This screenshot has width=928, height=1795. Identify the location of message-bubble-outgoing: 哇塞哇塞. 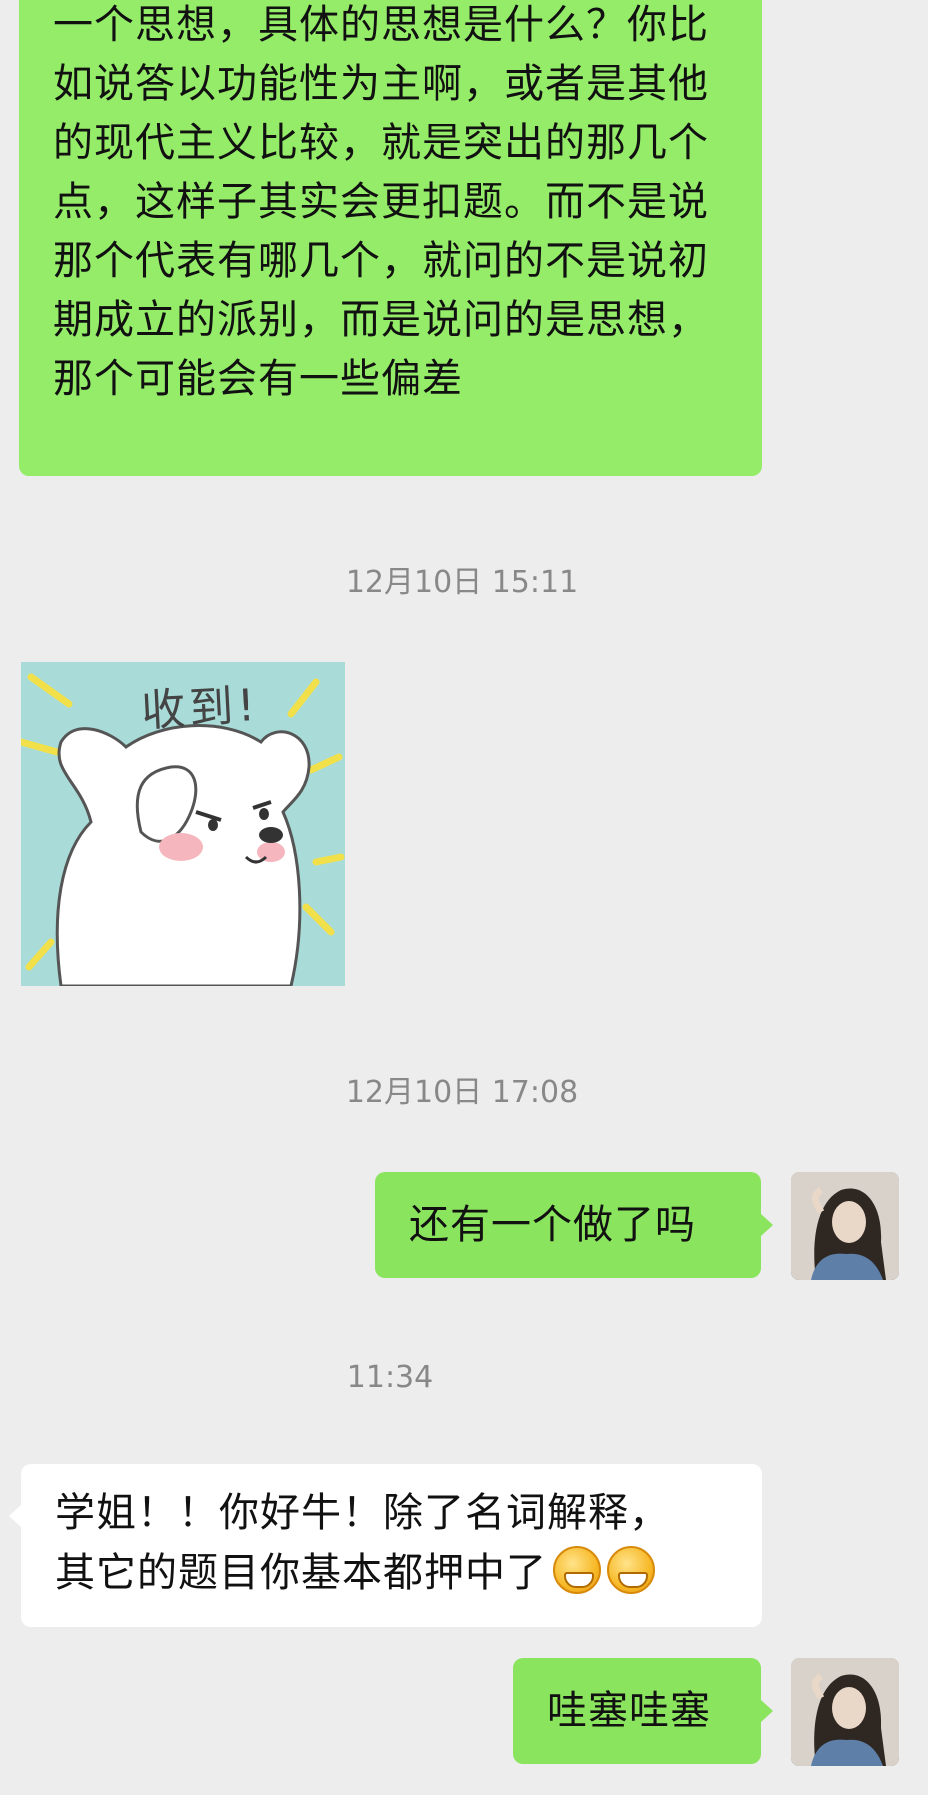
(637, 1711).